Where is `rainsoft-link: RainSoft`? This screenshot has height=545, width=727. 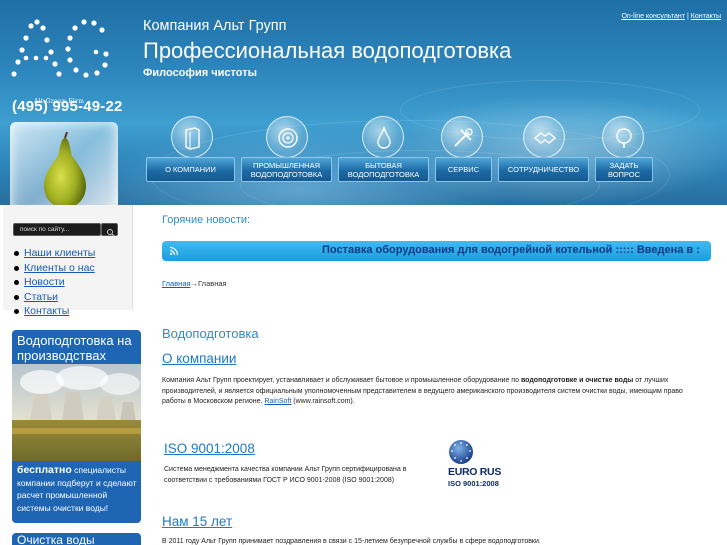
rainsoft-link: RainSoft is located at coordinates (277, 401).